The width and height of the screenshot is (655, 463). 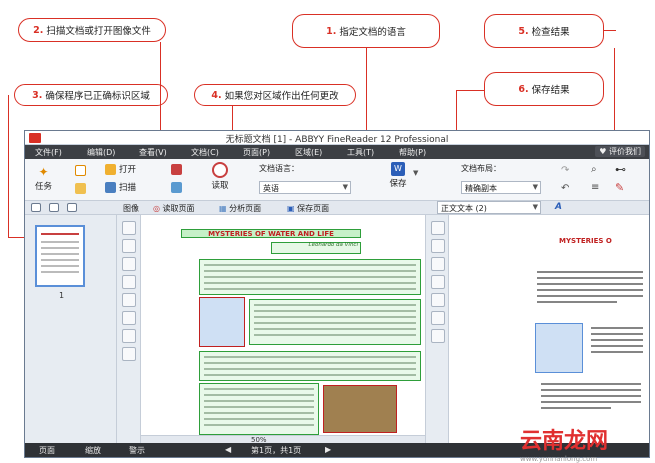 I want to click on read-button: 读取, so click(x=220, y=176).